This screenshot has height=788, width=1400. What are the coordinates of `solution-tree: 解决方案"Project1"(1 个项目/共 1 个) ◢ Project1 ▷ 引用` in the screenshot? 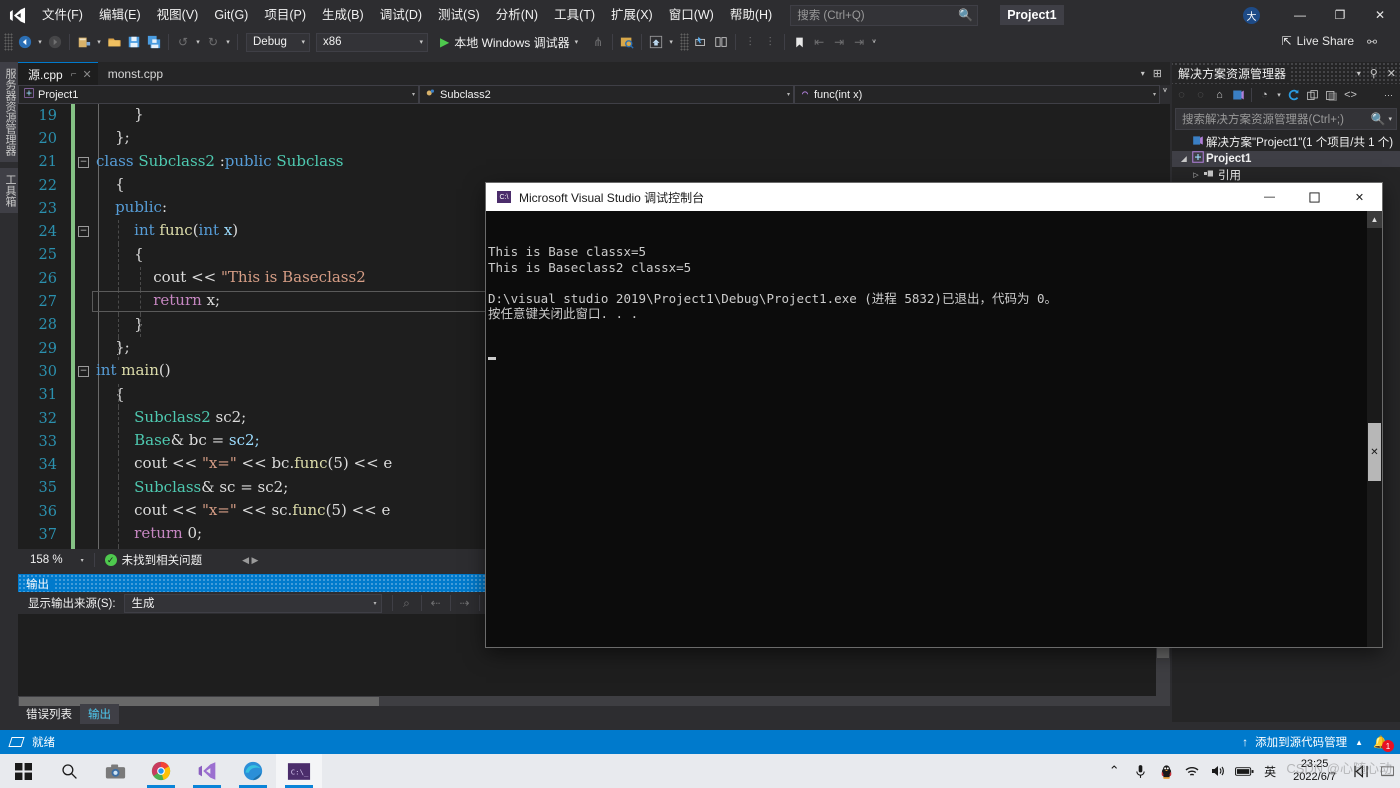 It's located at (1286, 158).